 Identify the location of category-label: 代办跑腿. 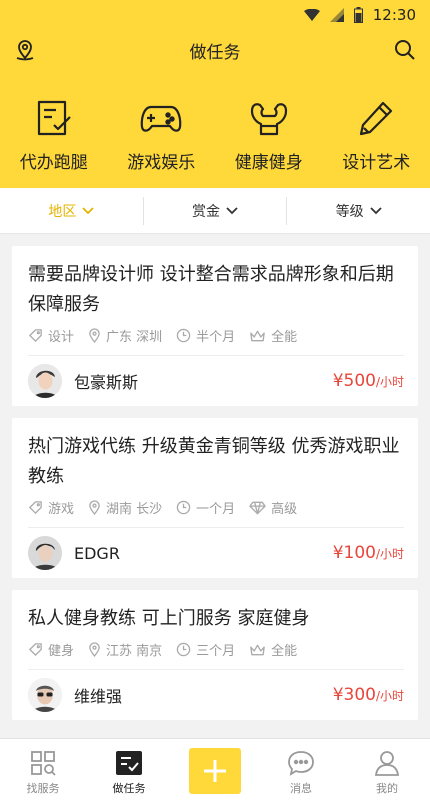
(53, 163).